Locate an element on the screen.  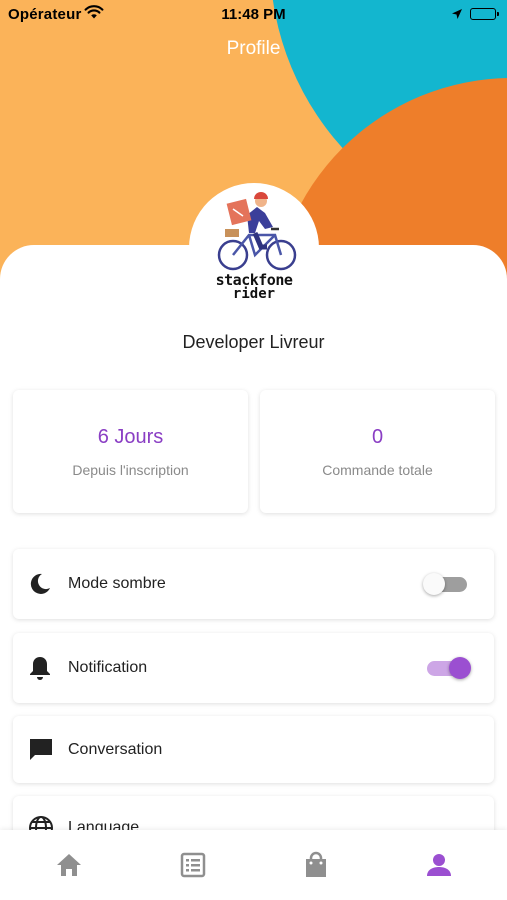
setting-notification: Notification is located at coordinates (253, 668).